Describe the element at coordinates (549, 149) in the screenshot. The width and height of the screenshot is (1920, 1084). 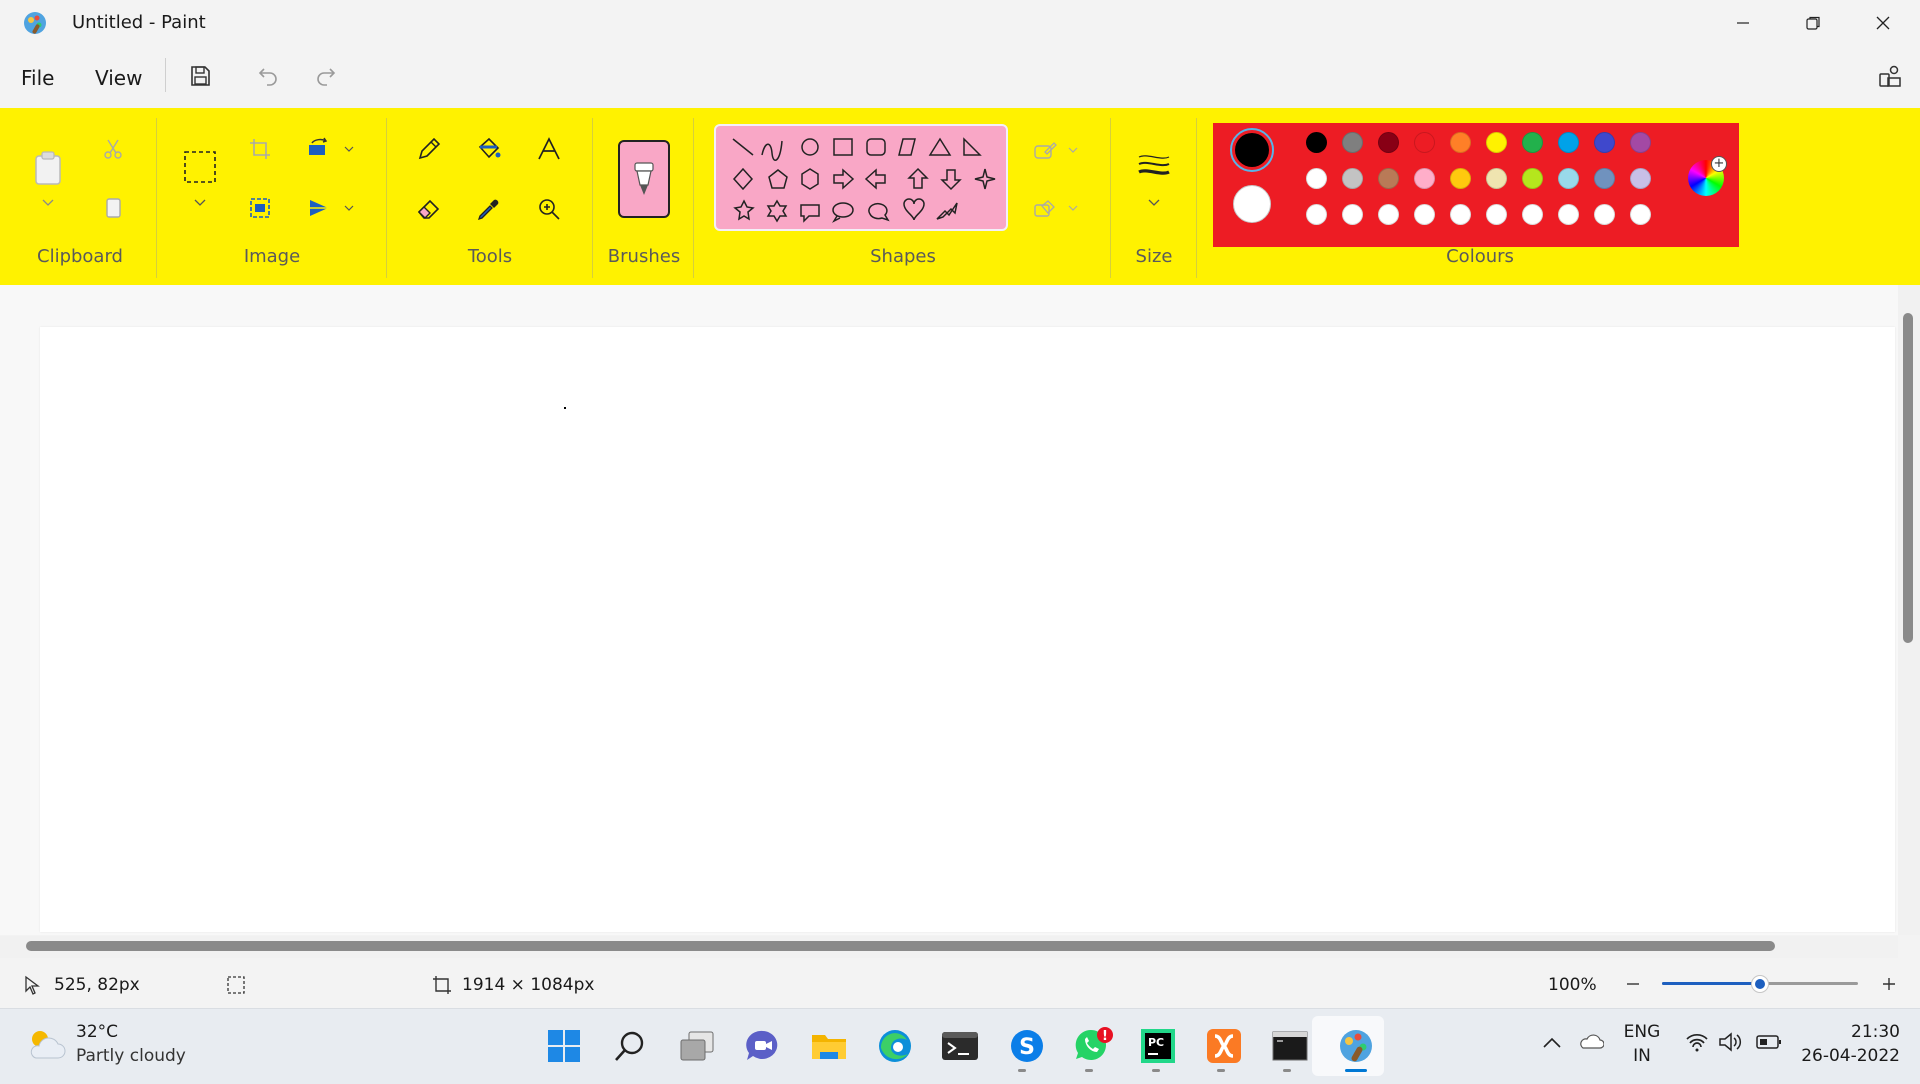
I see `text-button` at that location.